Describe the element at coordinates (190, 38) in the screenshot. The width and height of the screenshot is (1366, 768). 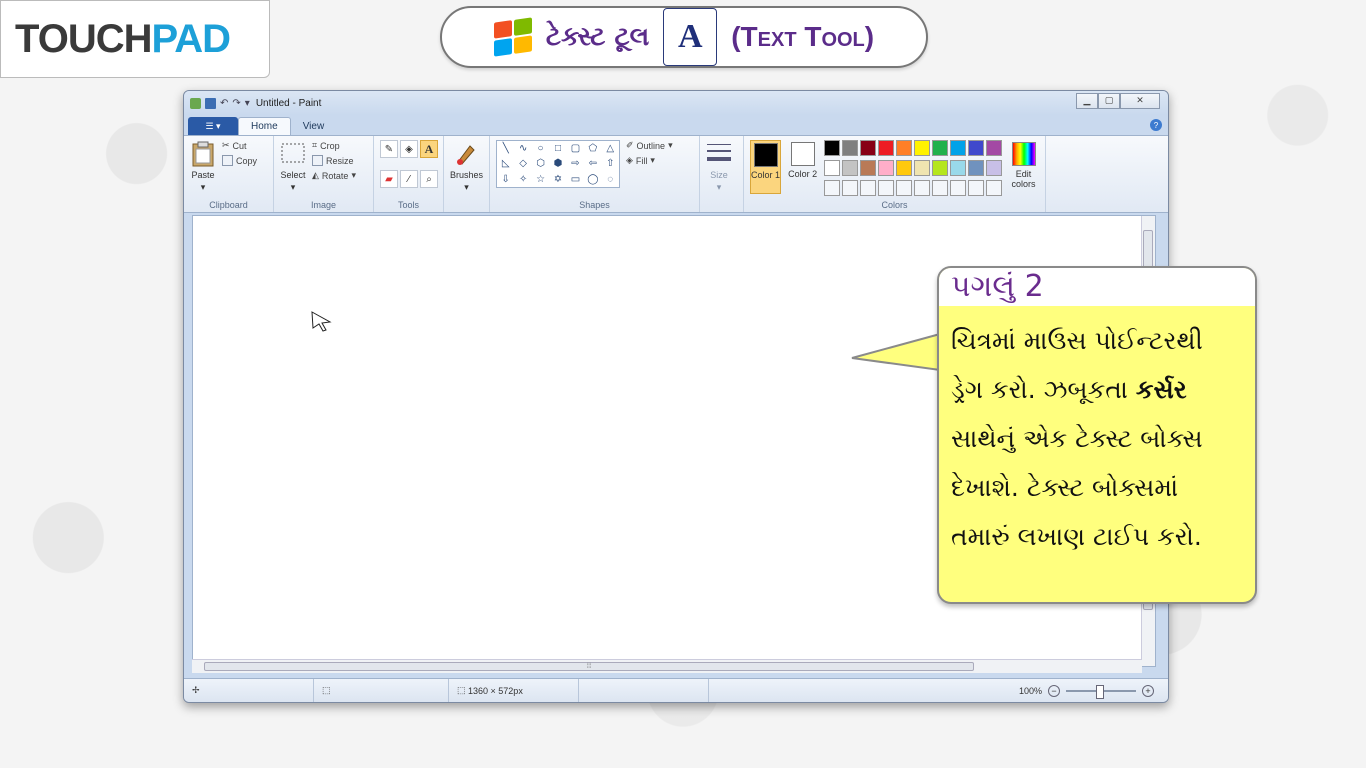
I see `logo-part2: PAD` at that location.